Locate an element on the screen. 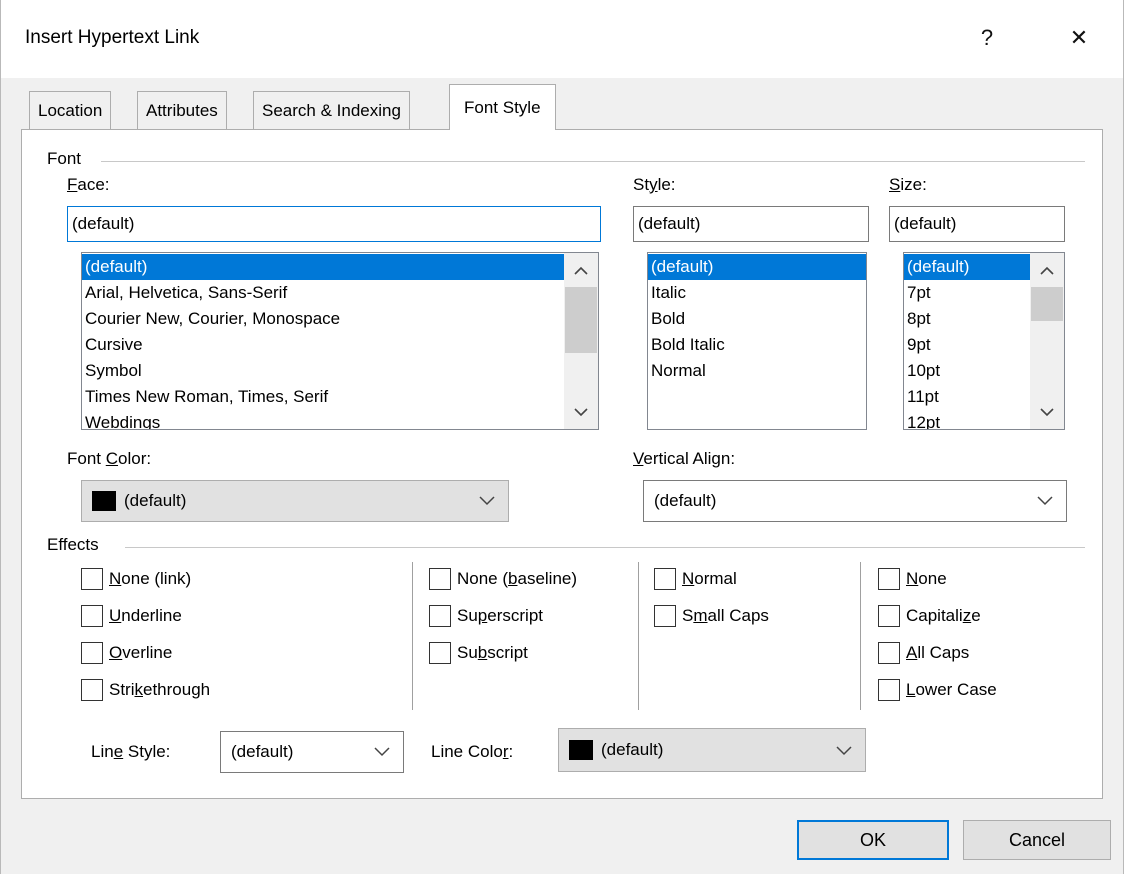 The image size is (1124, 874). face-input: (default) is located at coordinates (334, 224).